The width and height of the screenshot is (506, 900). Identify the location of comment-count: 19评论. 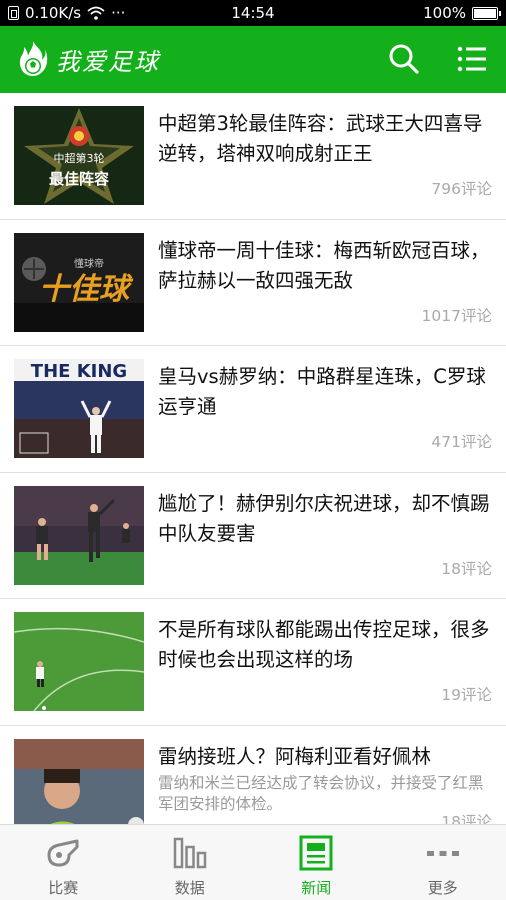
(466, 695).